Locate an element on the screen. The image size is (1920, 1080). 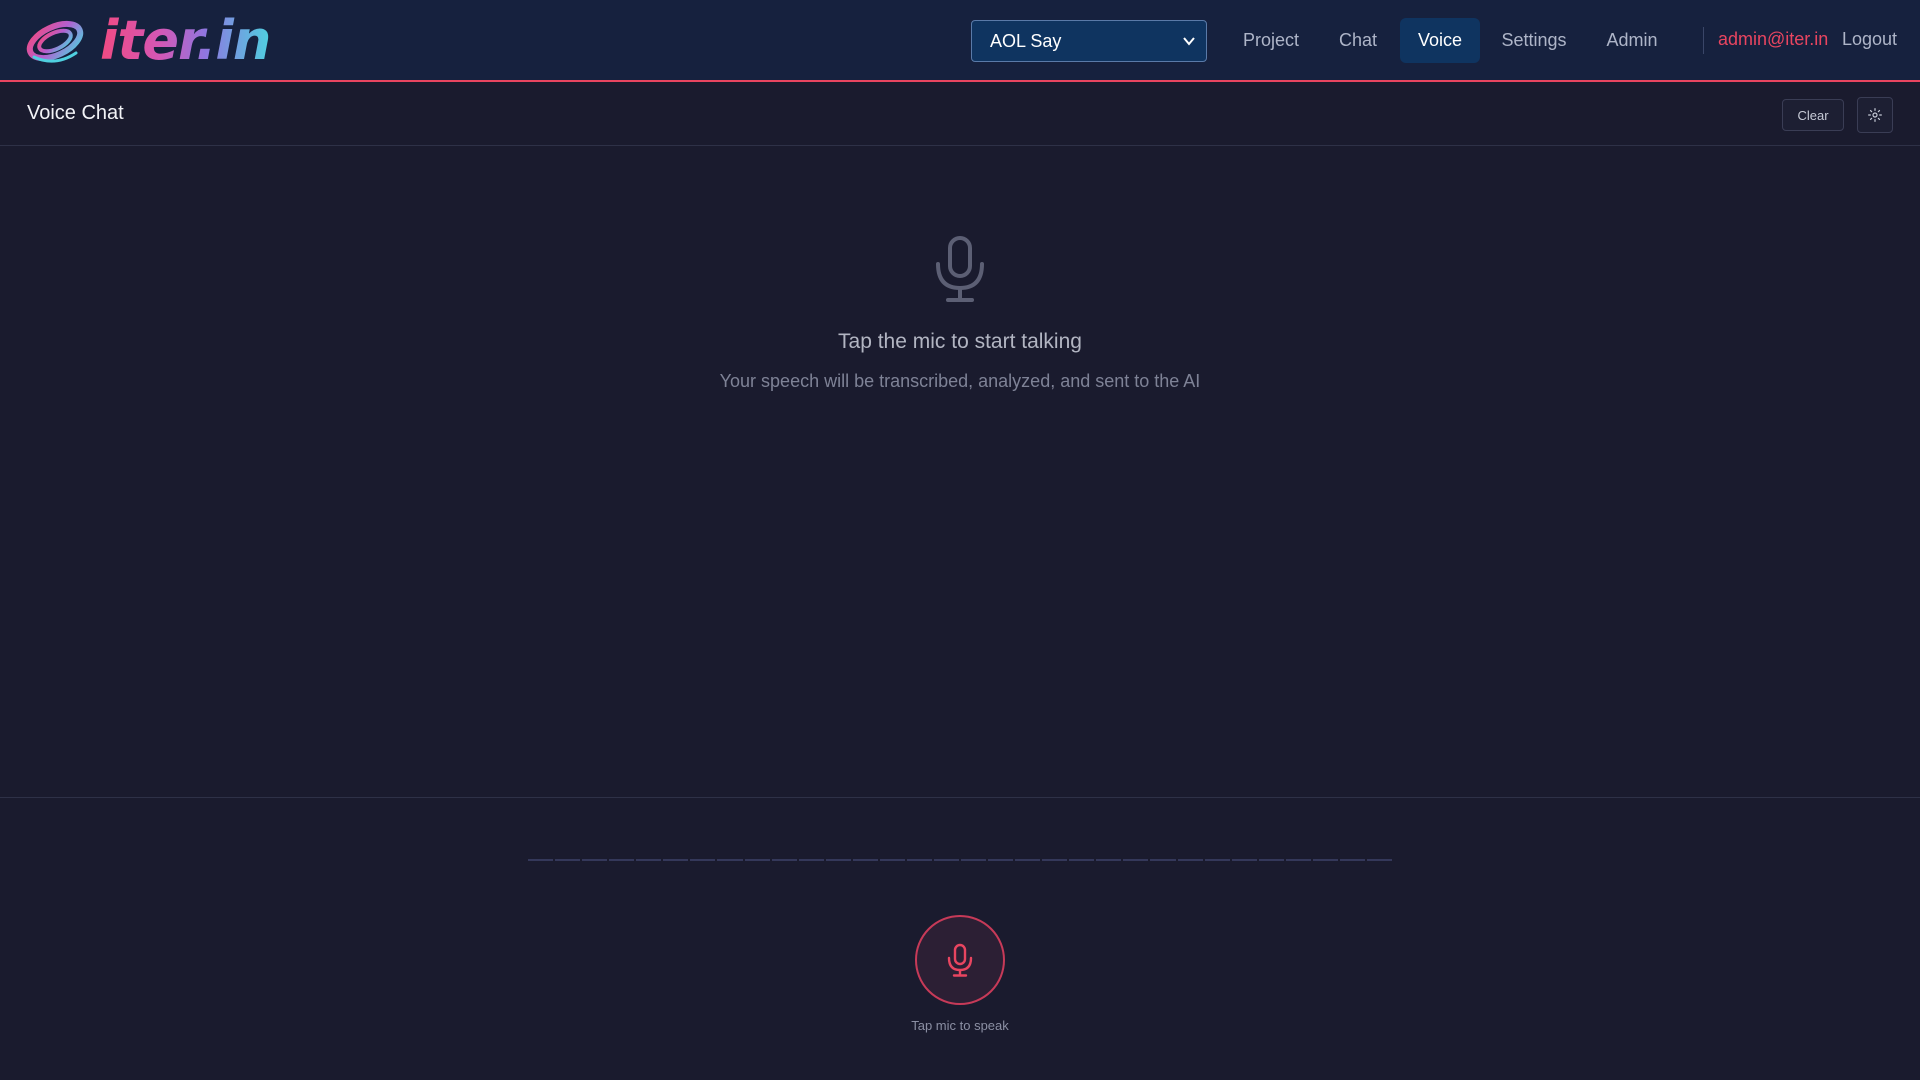
record-mic-button is located at coordinates (960, 960).